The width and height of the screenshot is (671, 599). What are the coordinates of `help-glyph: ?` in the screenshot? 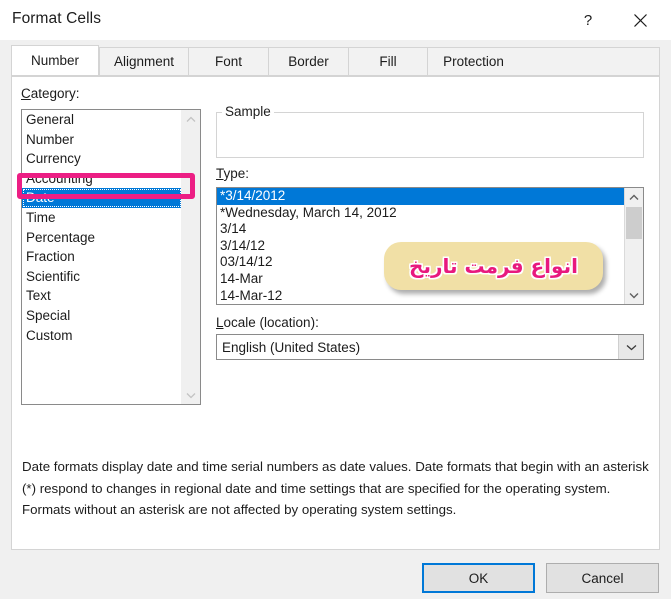 It's located at (588, 20).